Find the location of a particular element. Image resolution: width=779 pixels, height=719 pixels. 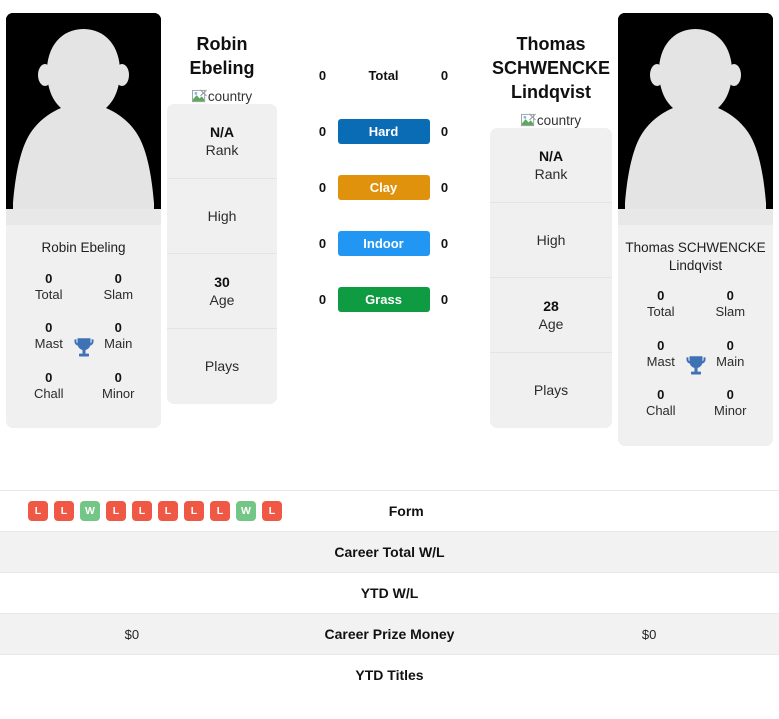

left-titles-slam-value: 0 is located at coordinates (118, 278).